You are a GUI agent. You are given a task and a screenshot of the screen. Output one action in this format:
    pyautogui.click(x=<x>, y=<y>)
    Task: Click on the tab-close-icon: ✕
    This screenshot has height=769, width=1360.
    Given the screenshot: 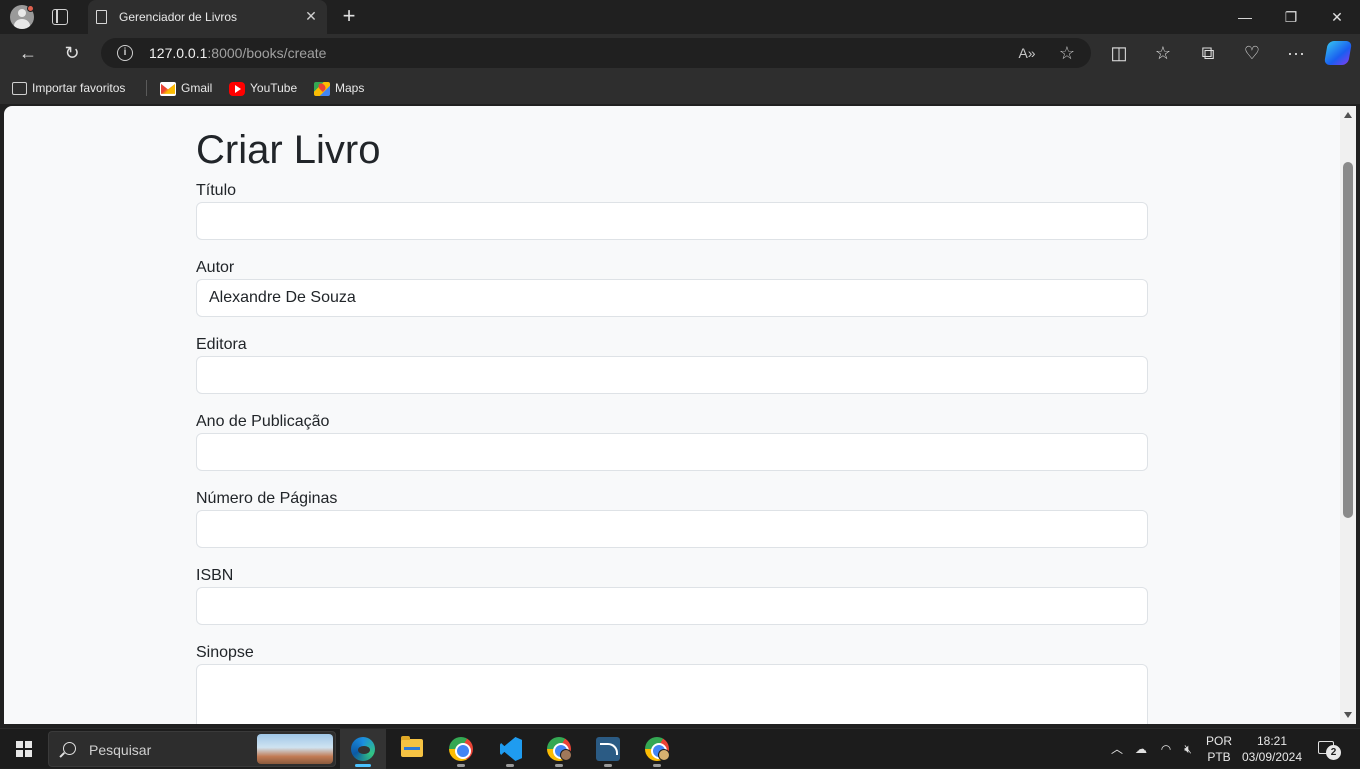 What is the action you would take?
    pyautogui.click(x=311, y=16)
    